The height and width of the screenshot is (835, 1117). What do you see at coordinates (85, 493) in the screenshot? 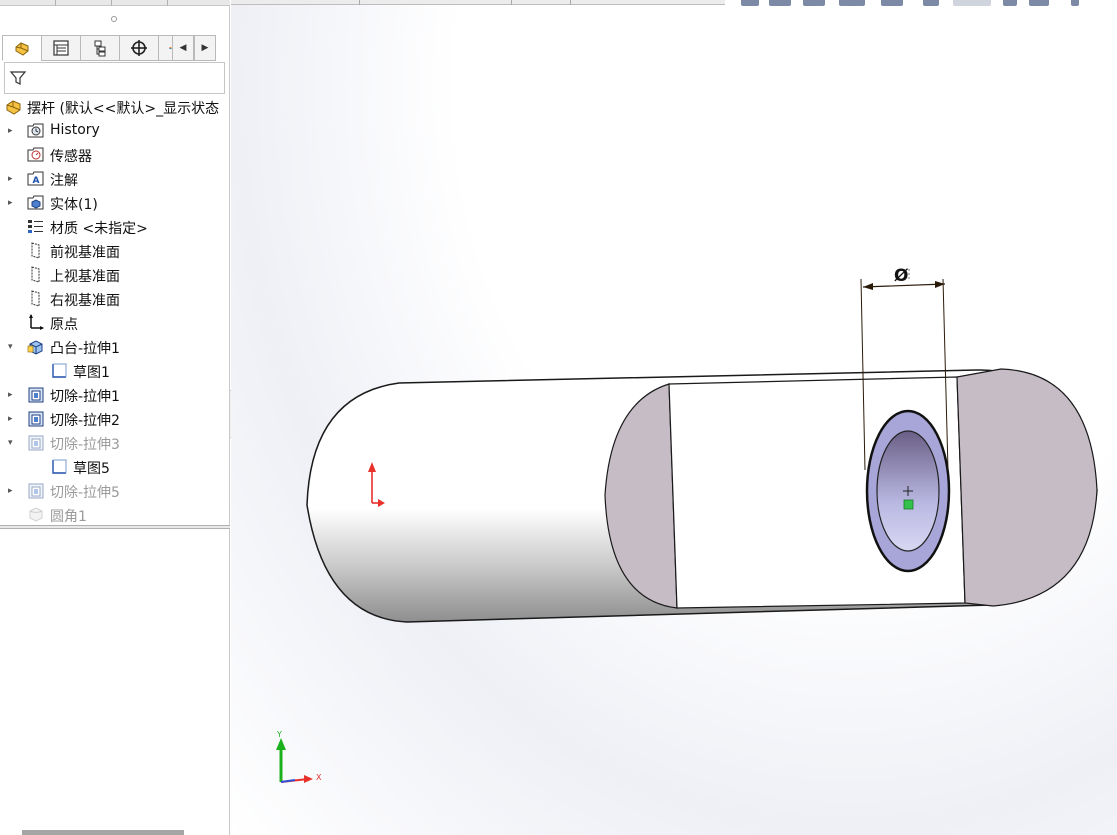
I see `tree-item-label: 切除-拉伸5` at bounding box center [85, 493].